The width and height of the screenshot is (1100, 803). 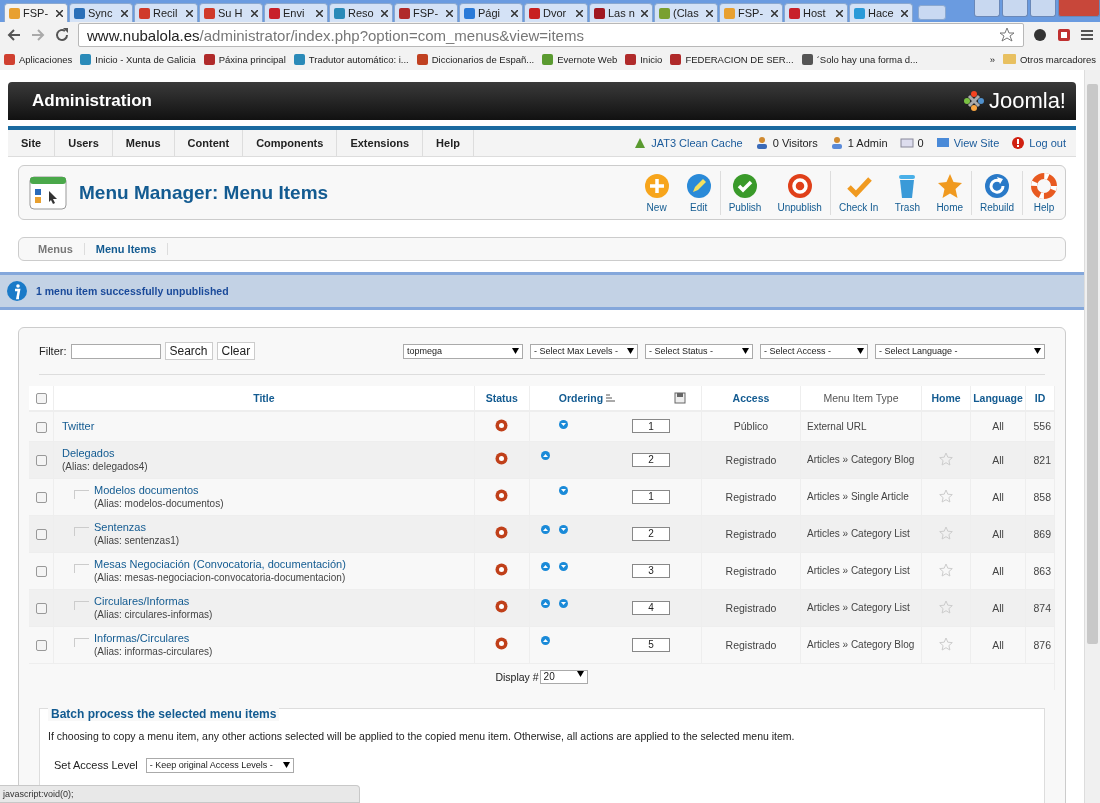 What do you see at coordinates (1057, 59) in the screenshot?
I see `bookmark-folder: Otros marcadores` at bounding box center [1057, 59].